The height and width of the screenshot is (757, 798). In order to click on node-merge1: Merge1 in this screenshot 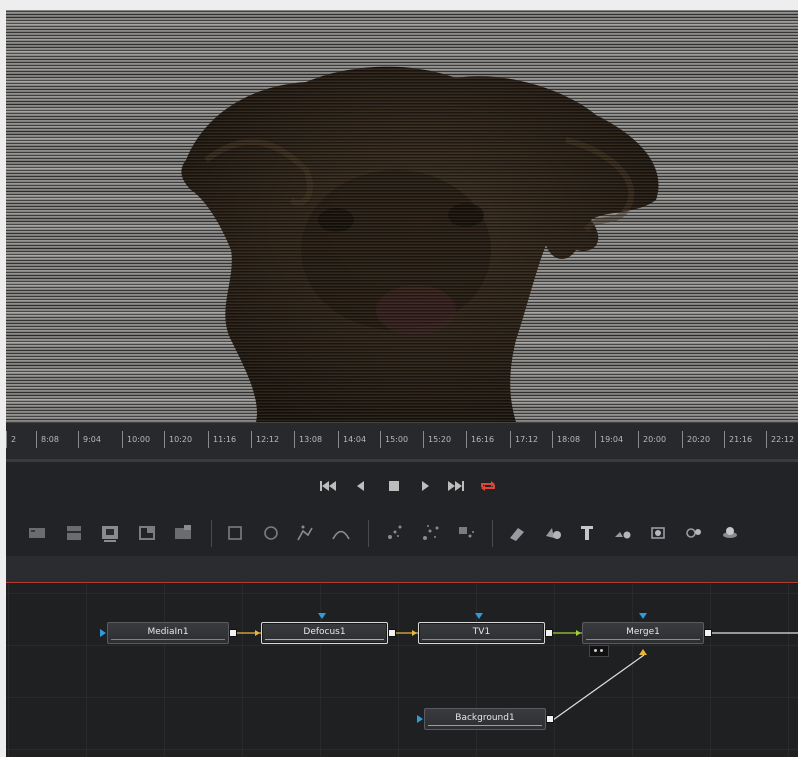, I will do `click(643, 633)`.